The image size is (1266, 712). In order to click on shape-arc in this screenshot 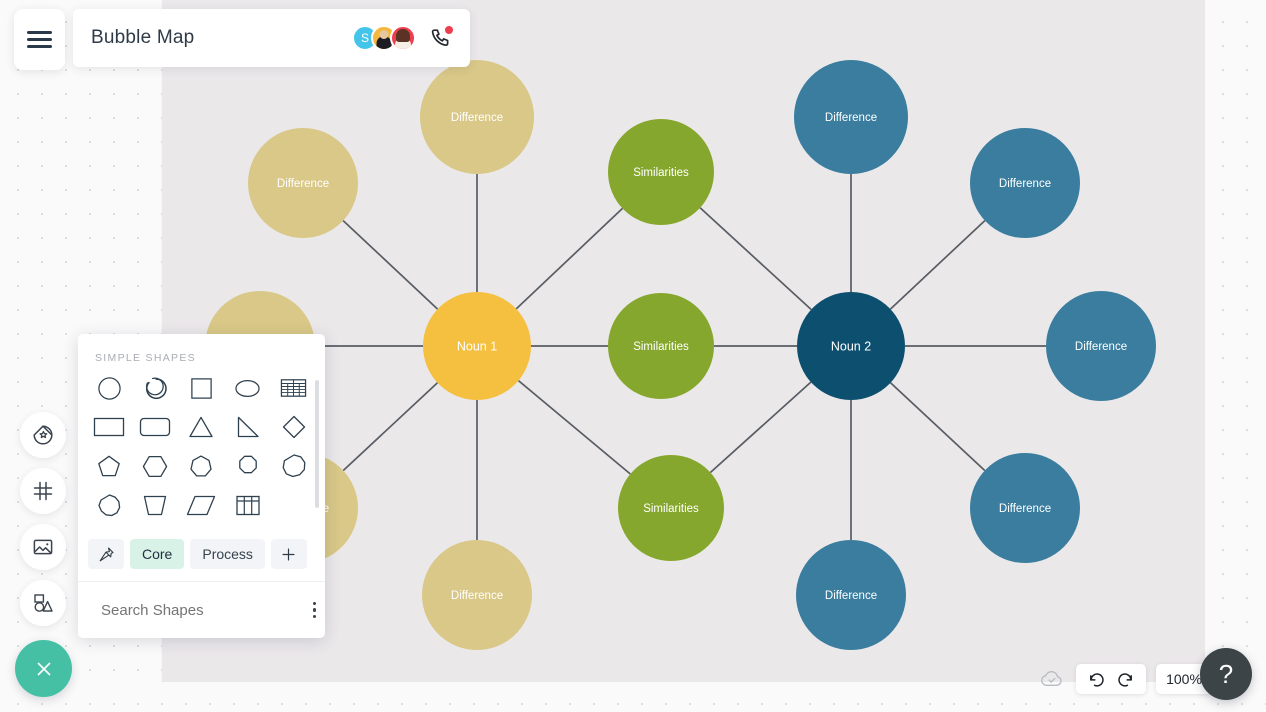, I will do `click(155, 388)`.